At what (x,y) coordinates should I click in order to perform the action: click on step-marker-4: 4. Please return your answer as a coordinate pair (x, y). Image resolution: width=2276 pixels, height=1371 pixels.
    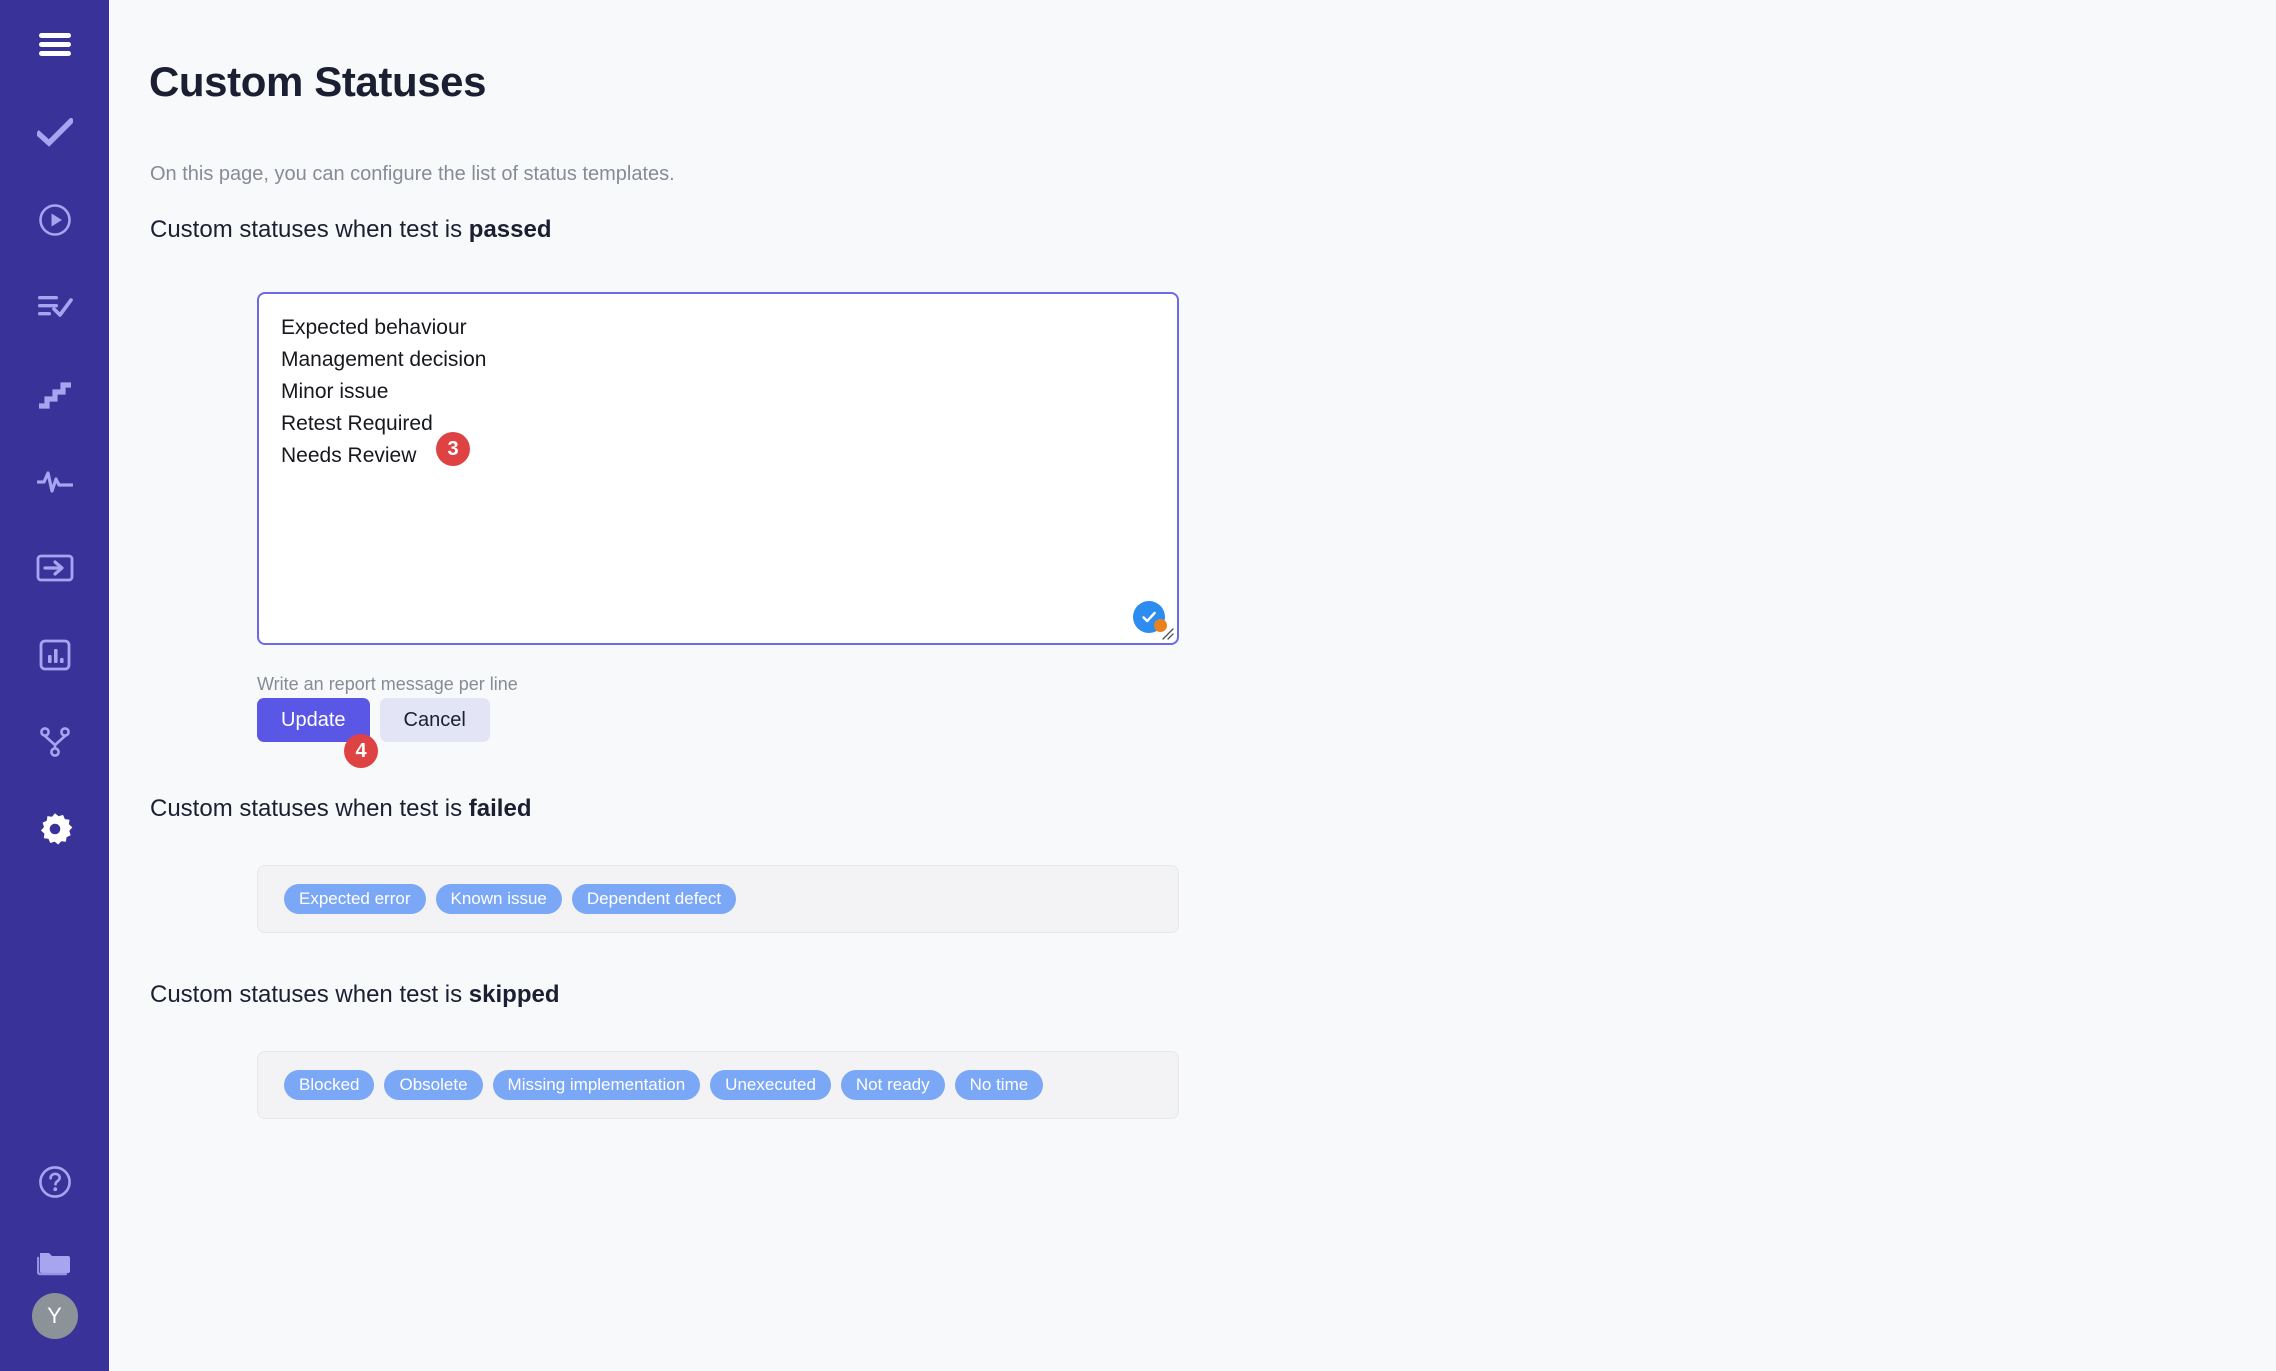
    Looking at the image, I should click on (361, 751).